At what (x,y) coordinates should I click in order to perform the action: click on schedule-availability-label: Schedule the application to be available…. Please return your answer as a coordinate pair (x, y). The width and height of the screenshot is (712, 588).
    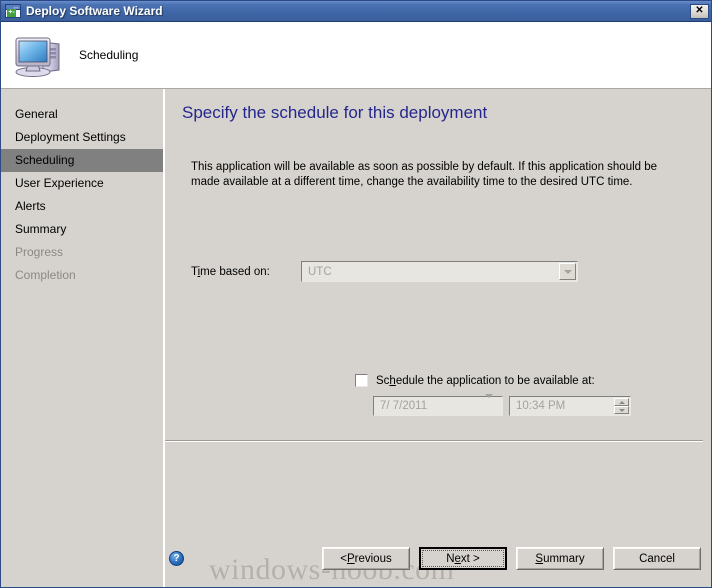
    Looking at the image, I should click on (485, 381).